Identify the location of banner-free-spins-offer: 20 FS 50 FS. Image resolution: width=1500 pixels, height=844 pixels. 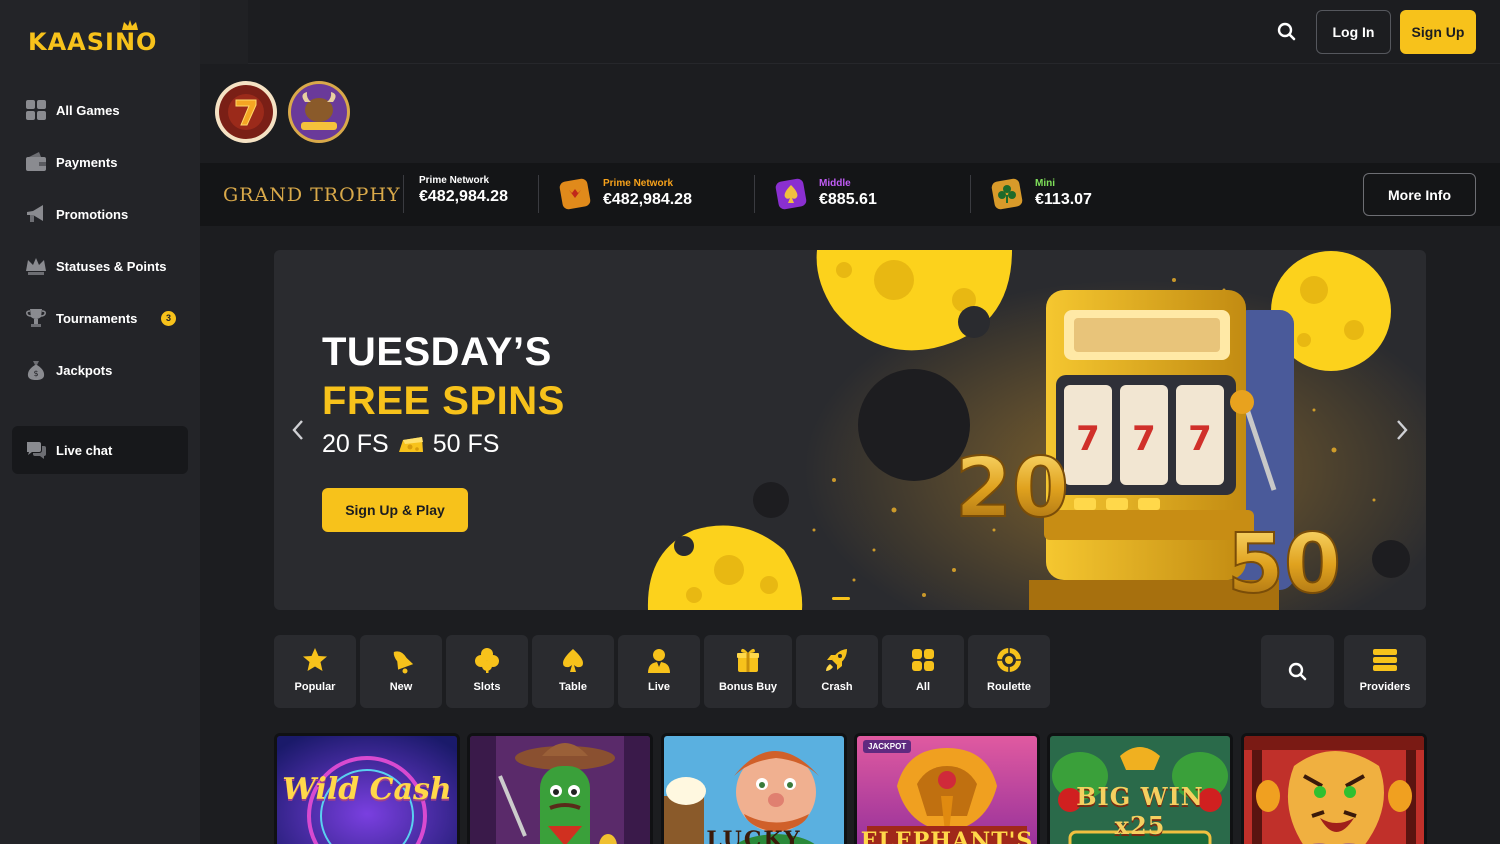
(410, 444).